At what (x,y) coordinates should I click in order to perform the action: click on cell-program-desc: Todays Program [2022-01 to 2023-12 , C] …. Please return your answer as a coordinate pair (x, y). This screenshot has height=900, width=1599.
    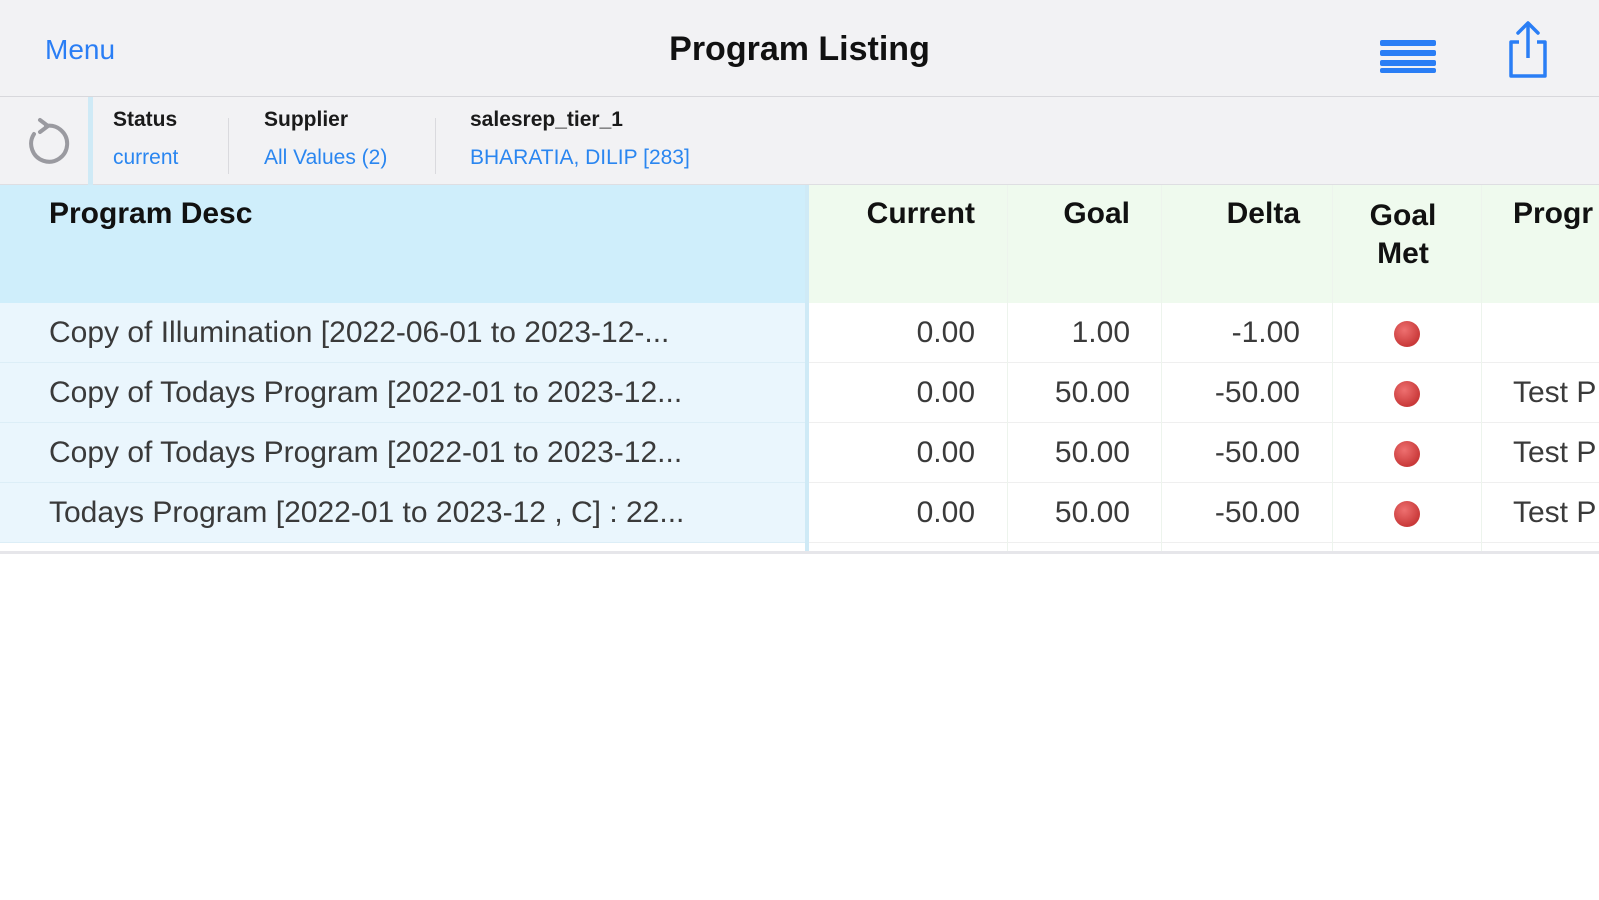
    Looking at the image, I should click on (367, 512).